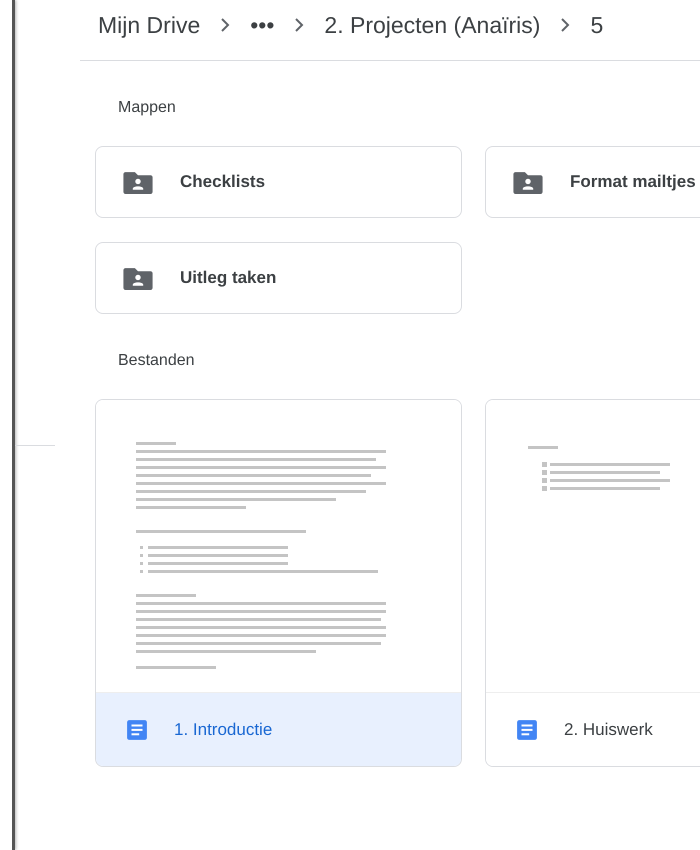  I want to click on folder-card: Checklists, so click(278, 182).